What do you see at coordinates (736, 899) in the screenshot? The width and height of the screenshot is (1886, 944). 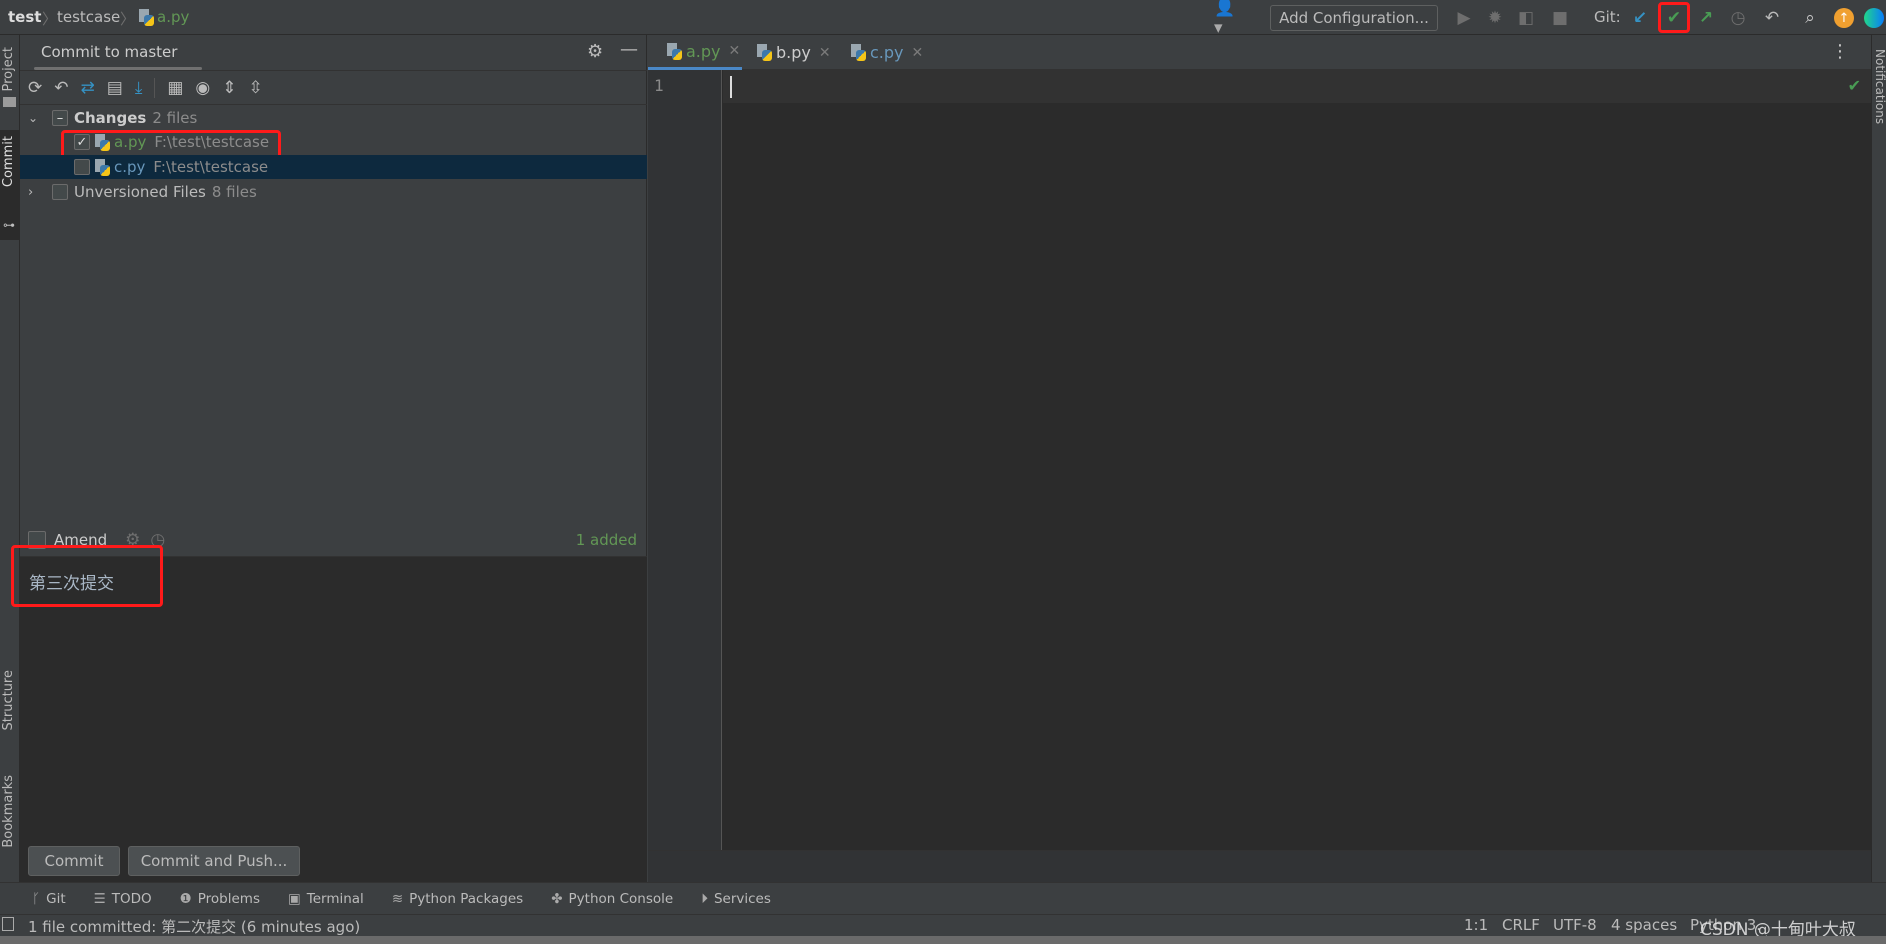 I see `tool-services: ⏵ Services` at bounding box center [736, 899].